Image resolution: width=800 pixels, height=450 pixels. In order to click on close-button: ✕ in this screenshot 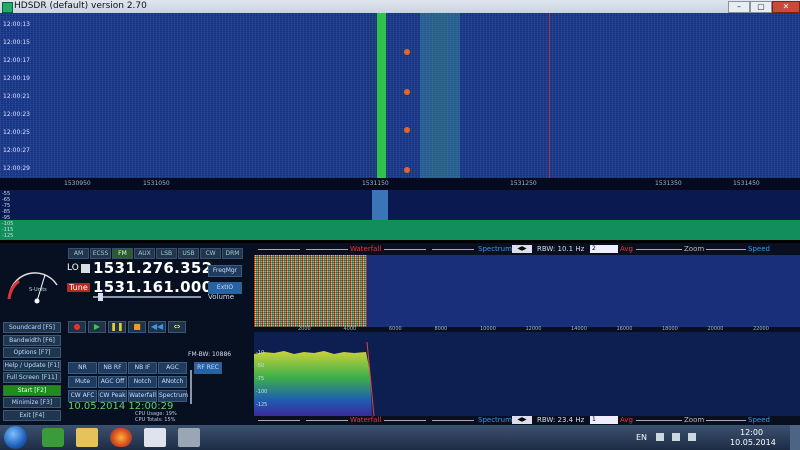, I will do `click(786, 7)`.